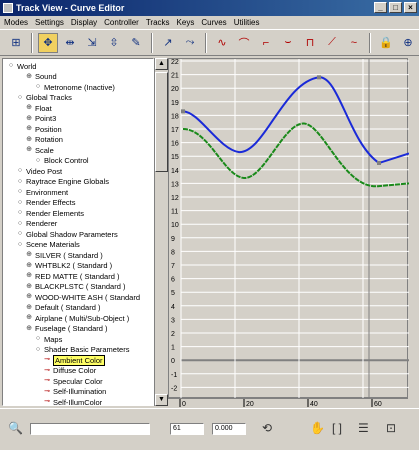 This screenshot has width=419, height=450. What do you see at coordinates (67, 234) in the screenshot?
I see `tree-item: ○ Global Shadow Parameters` at bounding box center [67, 234].